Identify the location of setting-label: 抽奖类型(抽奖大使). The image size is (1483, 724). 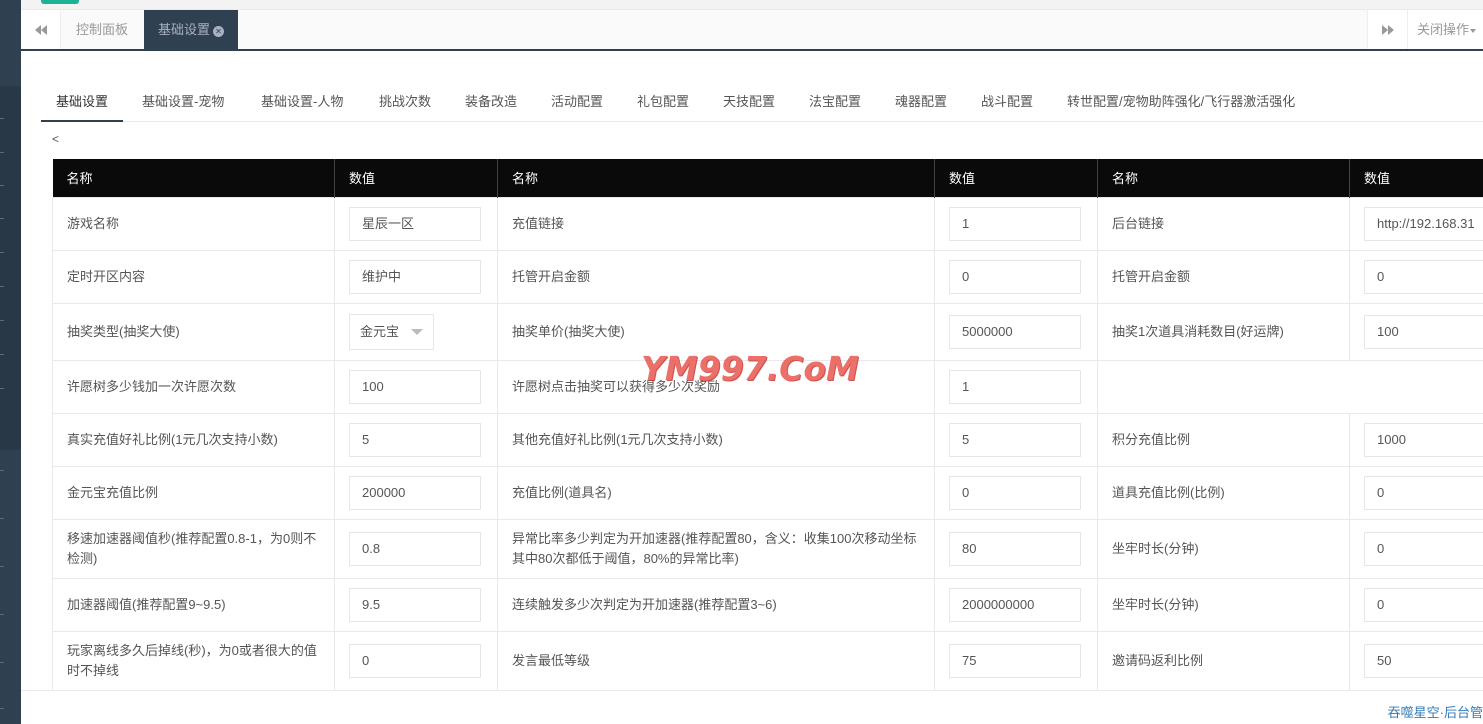
(193, 331).